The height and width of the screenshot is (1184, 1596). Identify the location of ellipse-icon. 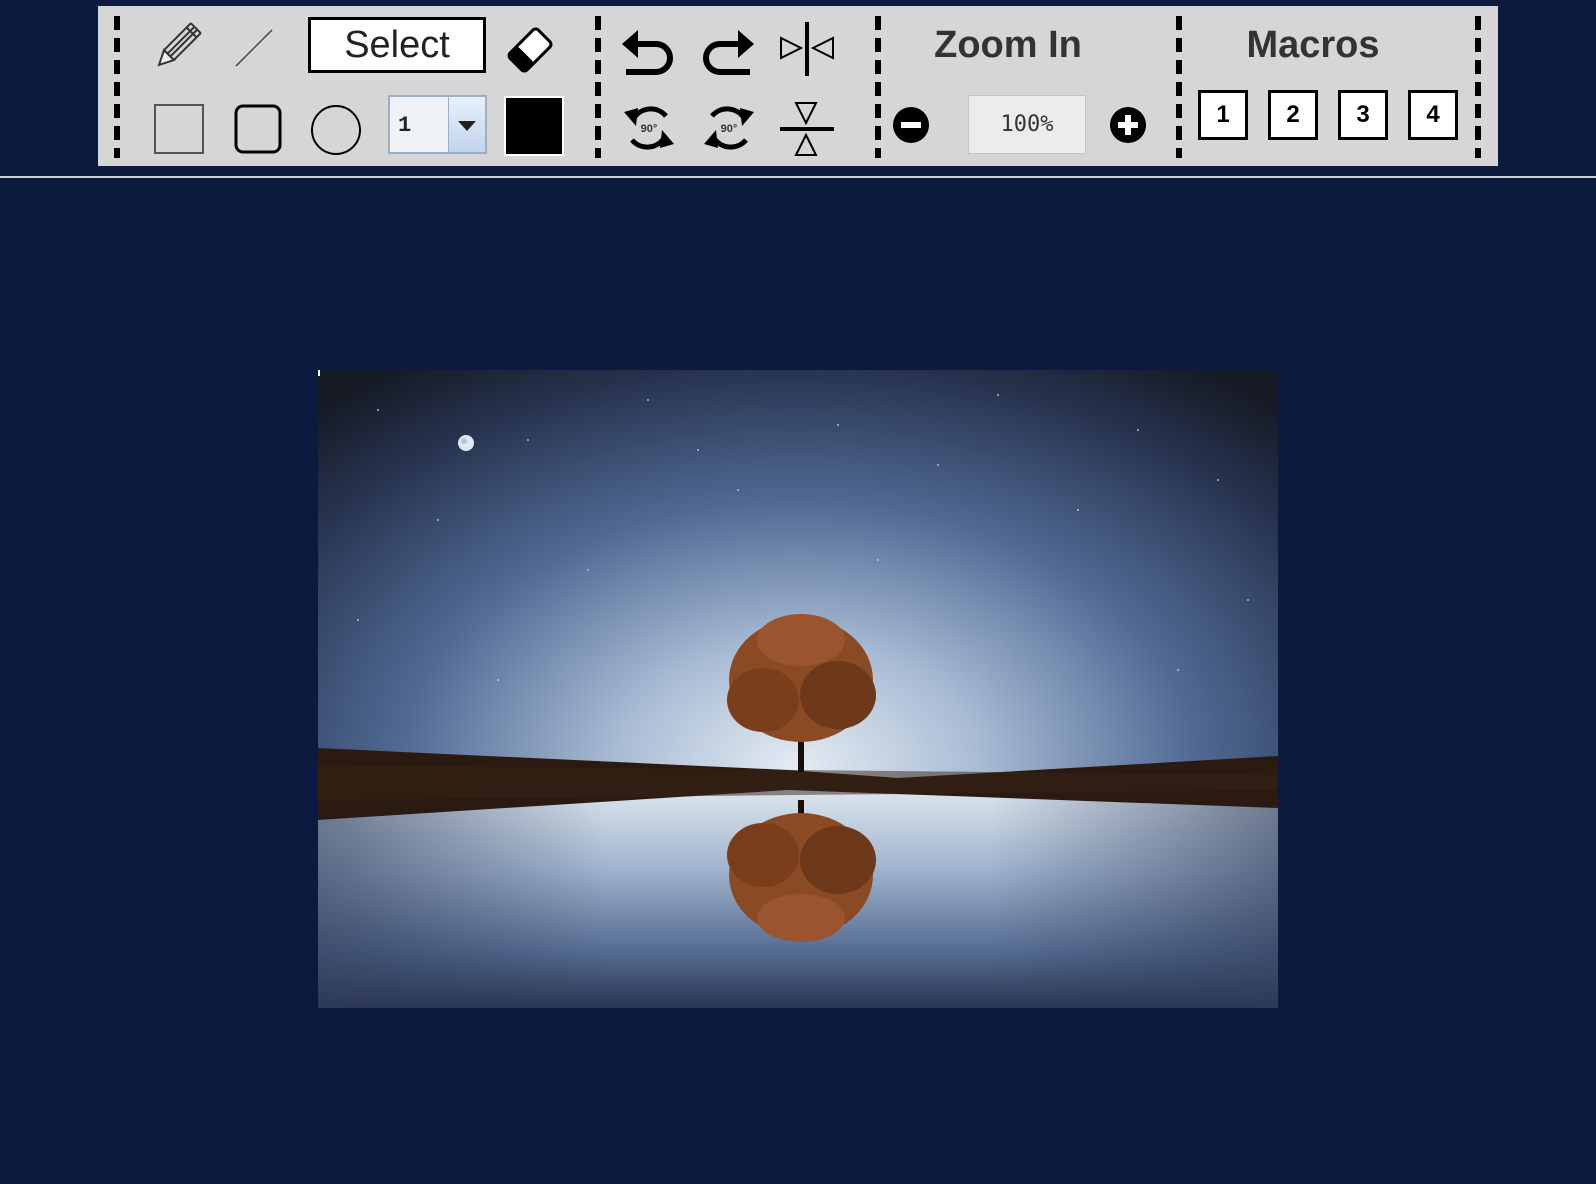
(336, 130).